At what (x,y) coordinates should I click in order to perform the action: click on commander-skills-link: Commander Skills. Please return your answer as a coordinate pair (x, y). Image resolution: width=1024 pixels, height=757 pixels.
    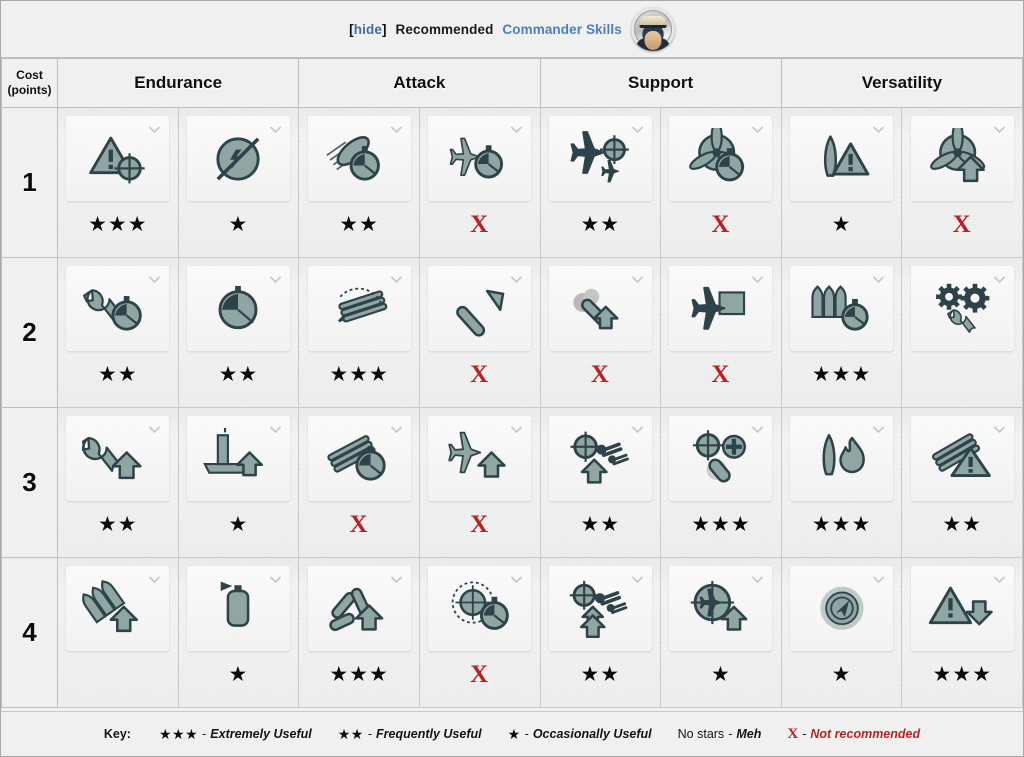
    Looking at the image, I should click on (561, 29).